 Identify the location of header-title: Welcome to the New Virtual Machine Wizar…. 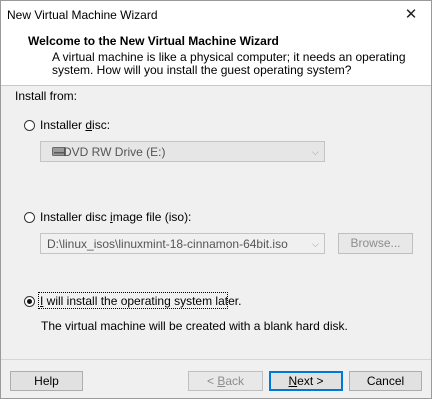
(153, 41).